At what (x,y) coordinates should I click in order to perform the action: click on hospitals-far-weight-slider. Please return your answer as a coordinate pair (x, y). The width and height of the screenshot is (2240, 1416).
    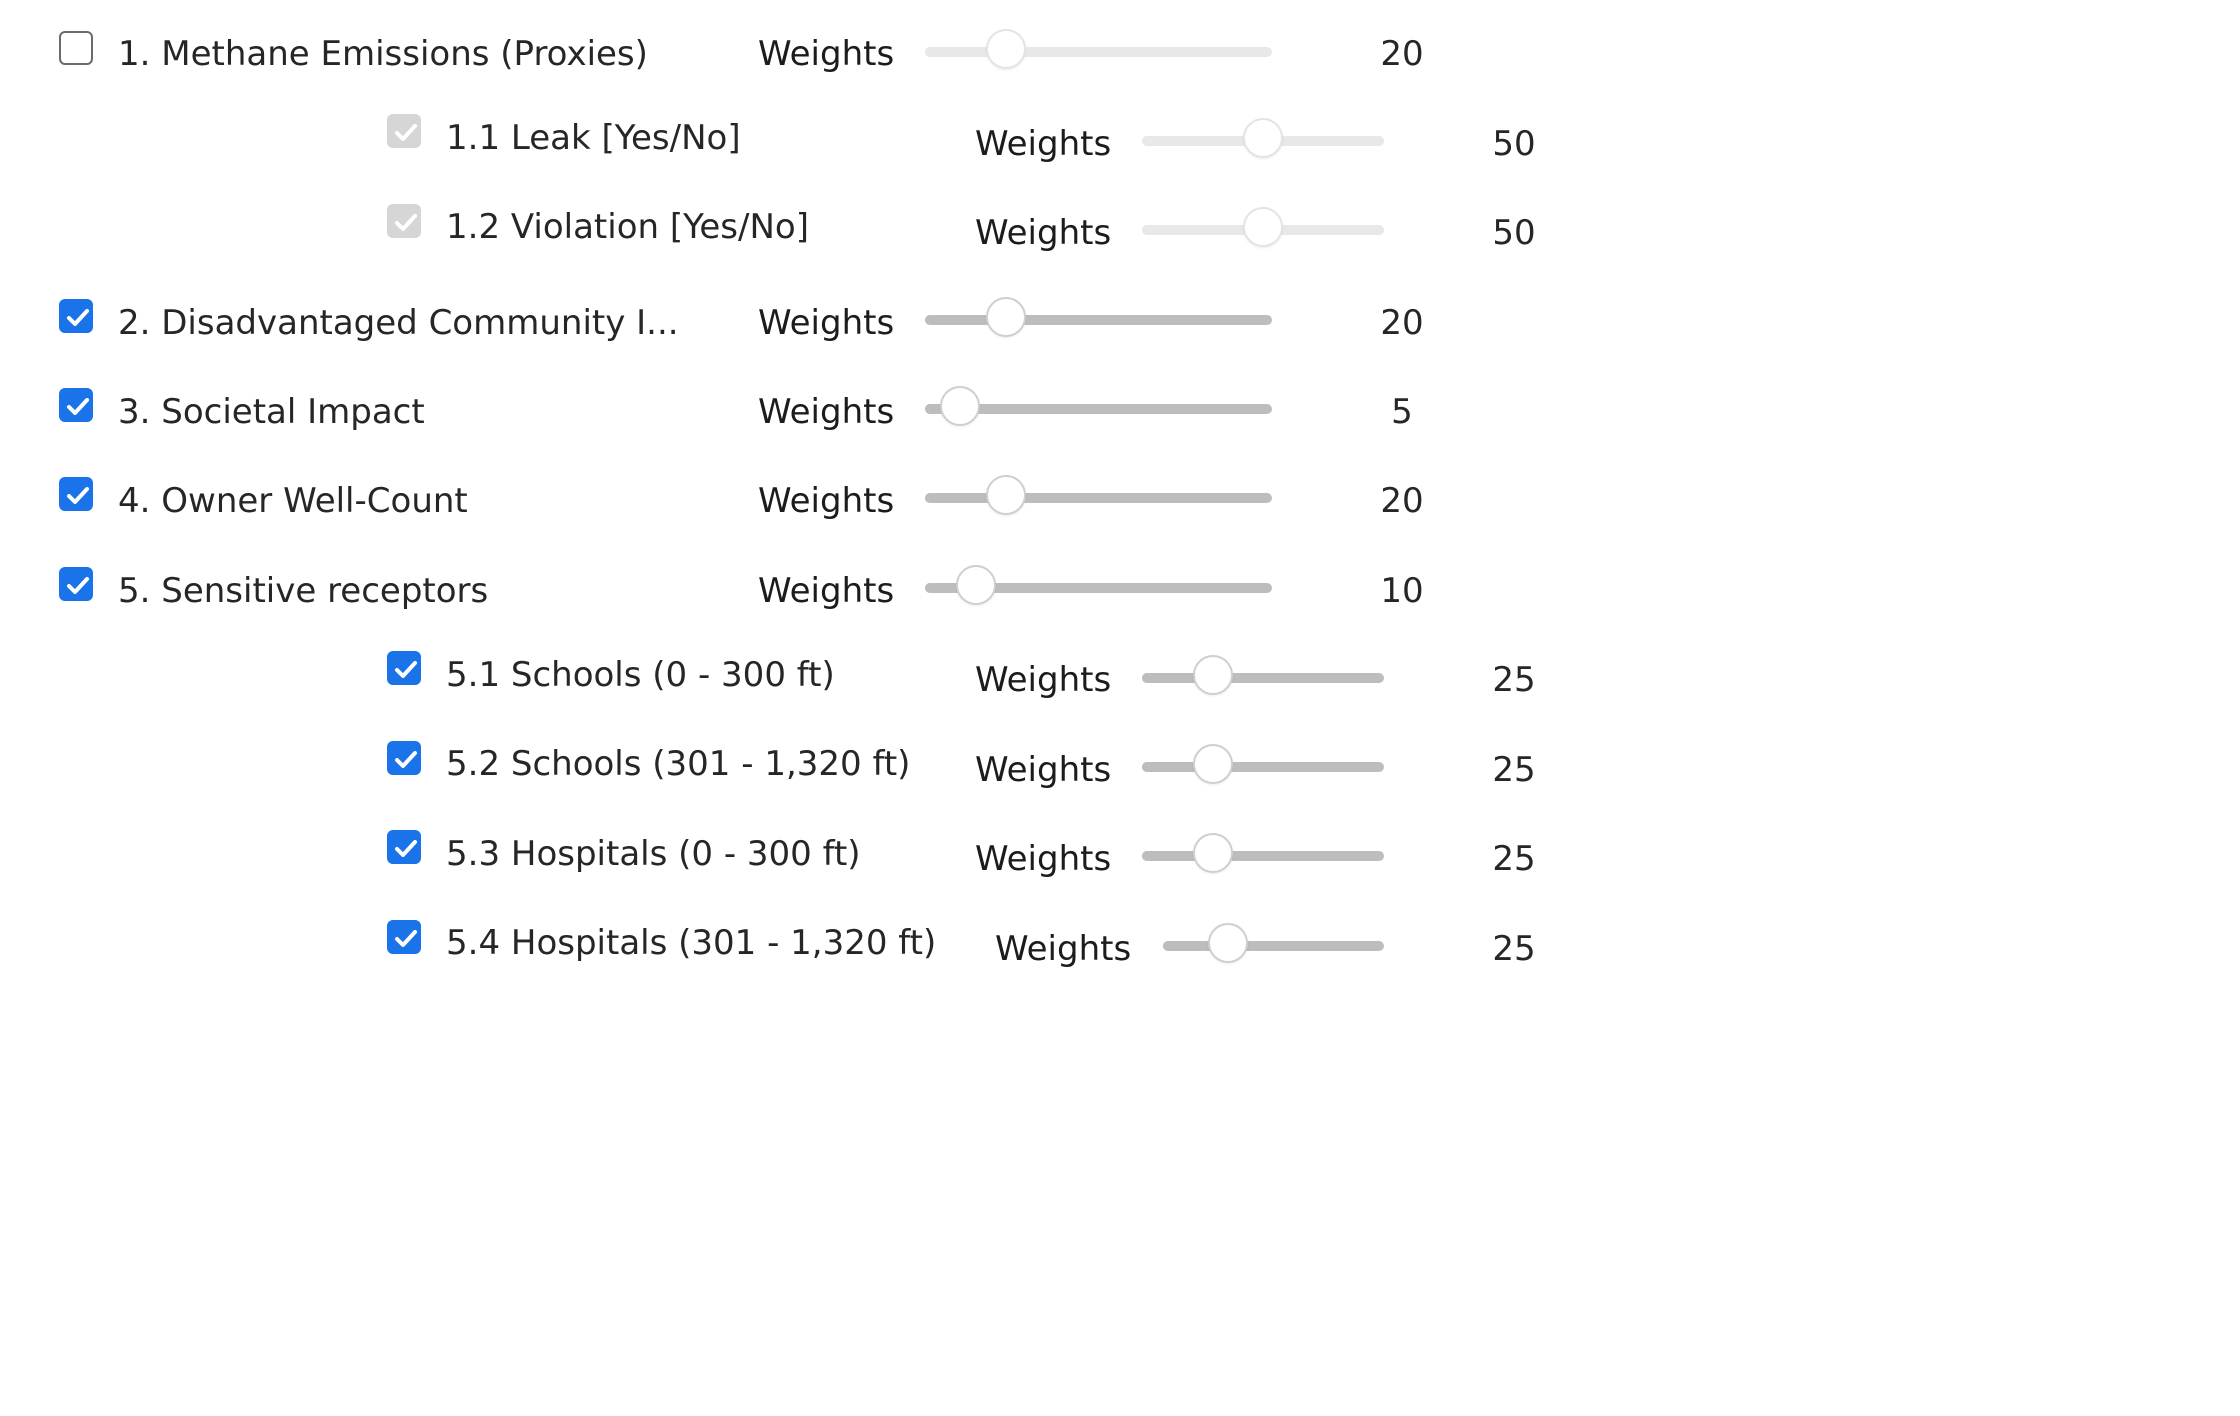
    Looking at the image, I should click on (1273, 944).